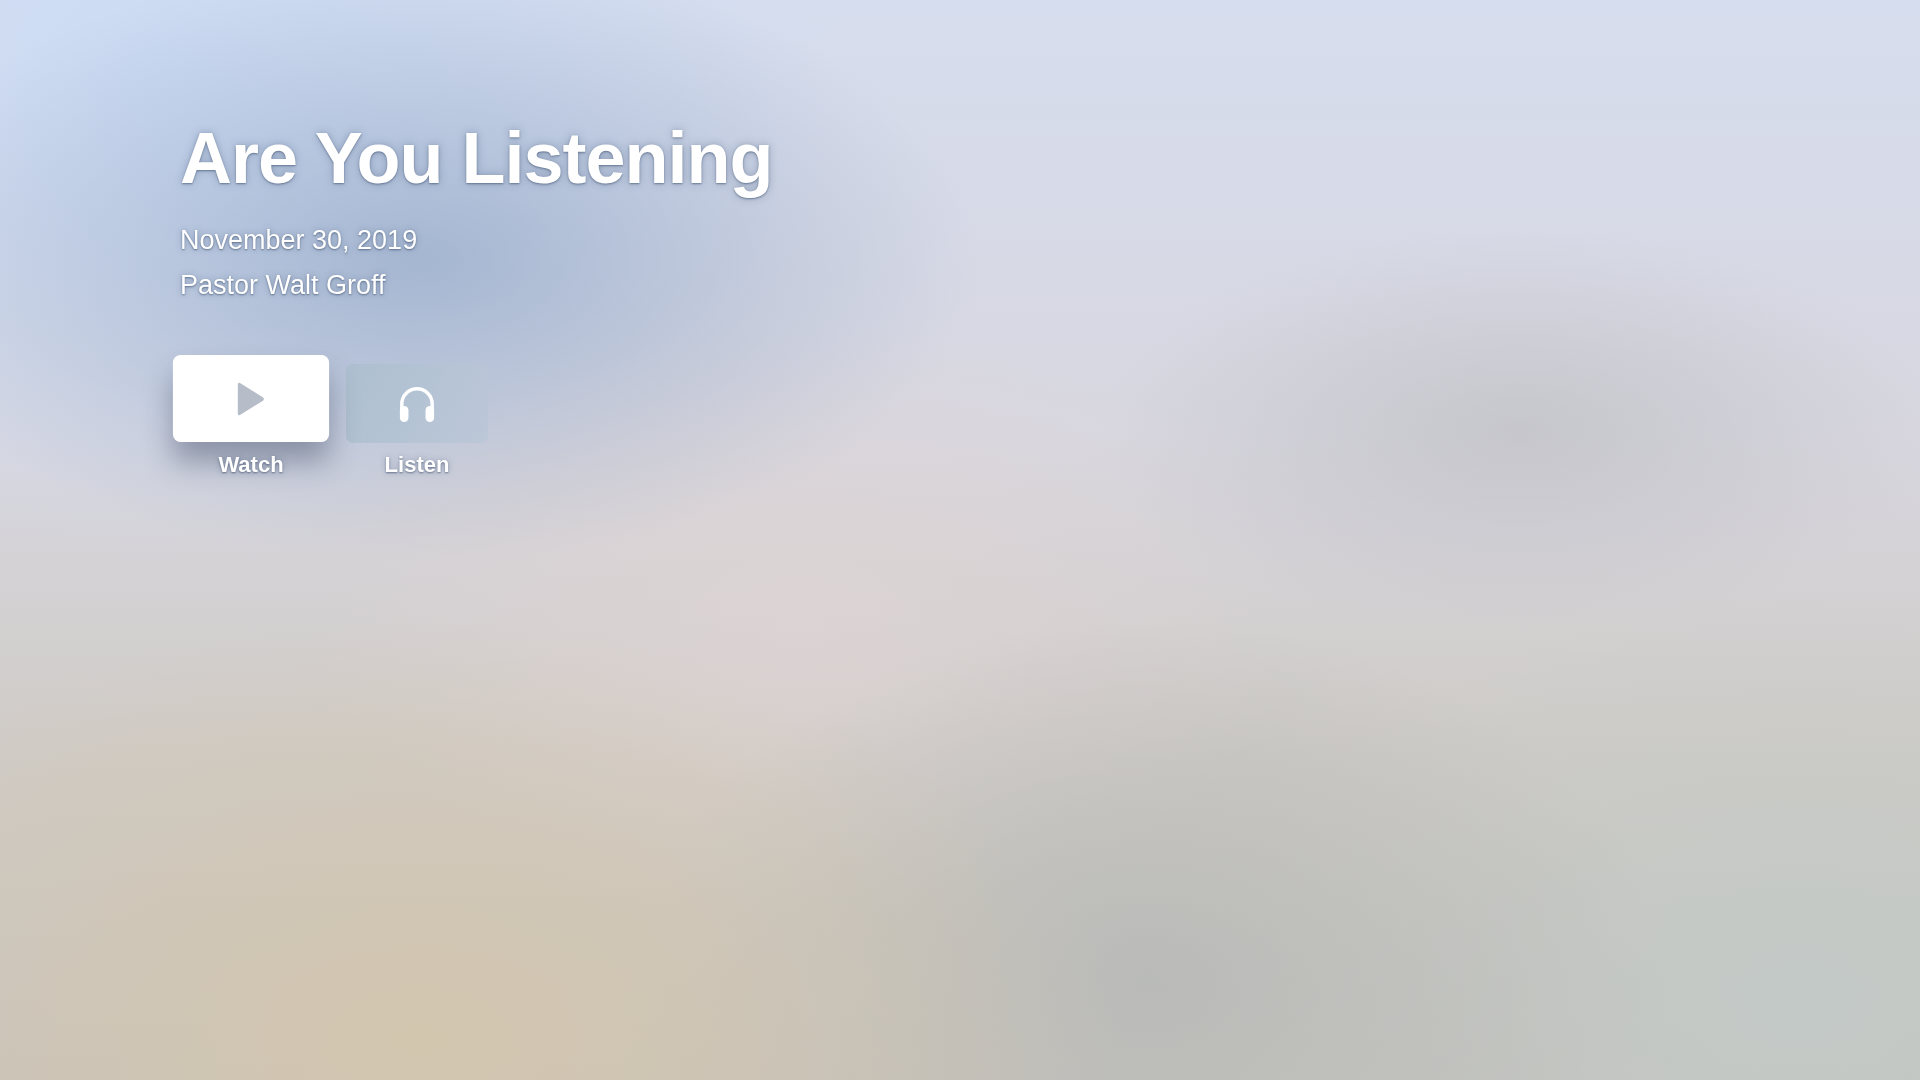 This screenshot has width=1920, height=1080. I want to click on speaker-name: Pastor Walt Groff, so click(283, 286).